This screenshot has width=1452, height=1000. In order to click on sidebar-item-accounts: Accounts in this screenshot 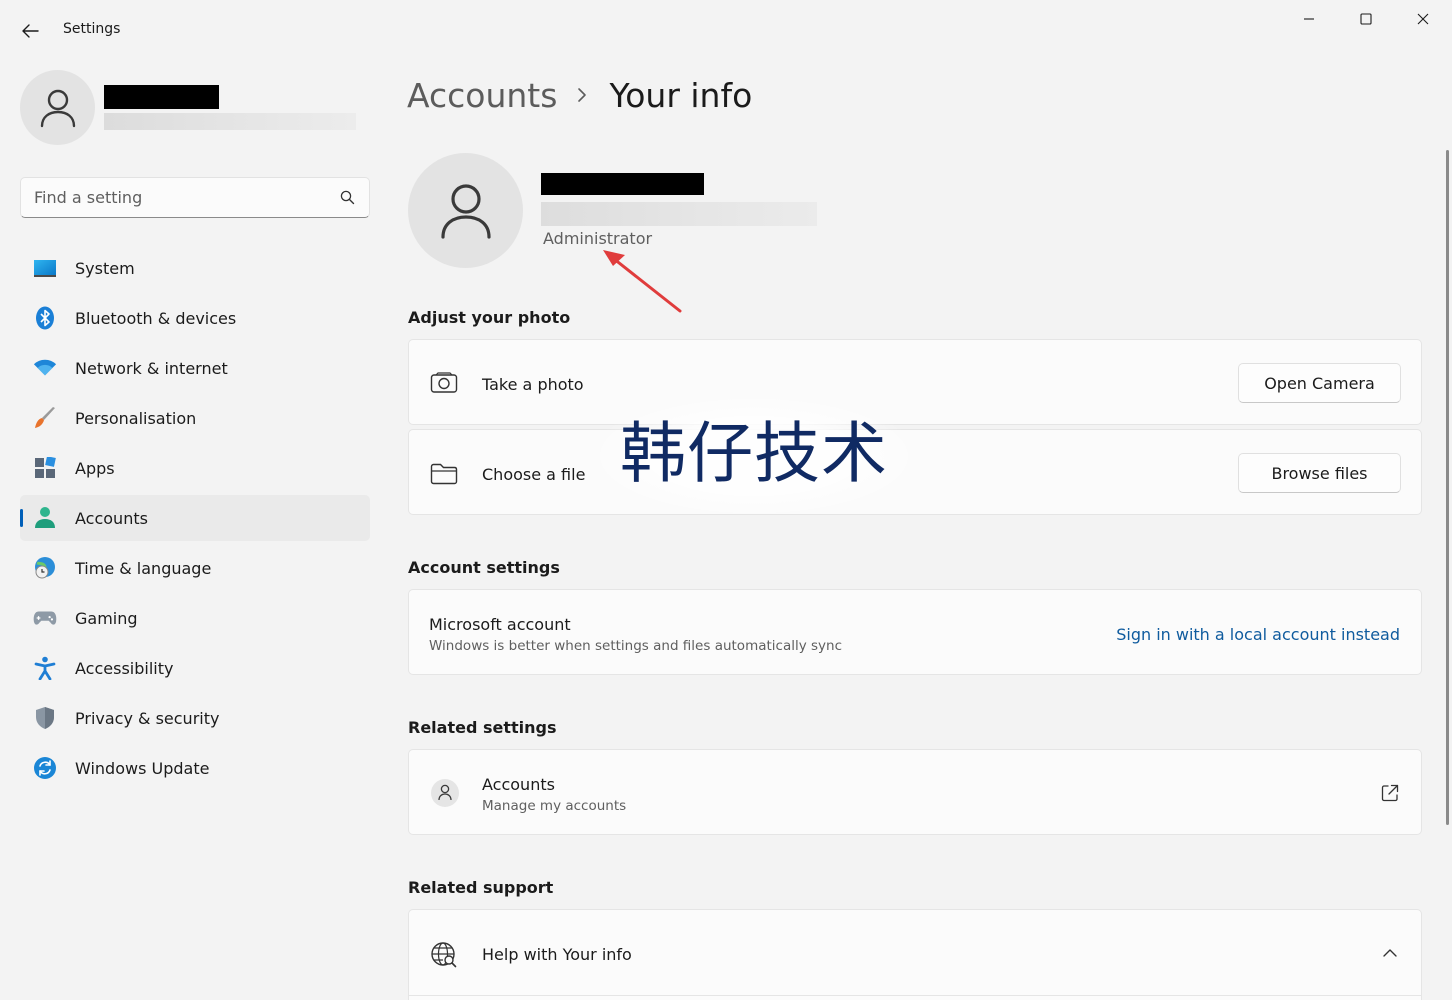, I will do `click(195, 518)`.